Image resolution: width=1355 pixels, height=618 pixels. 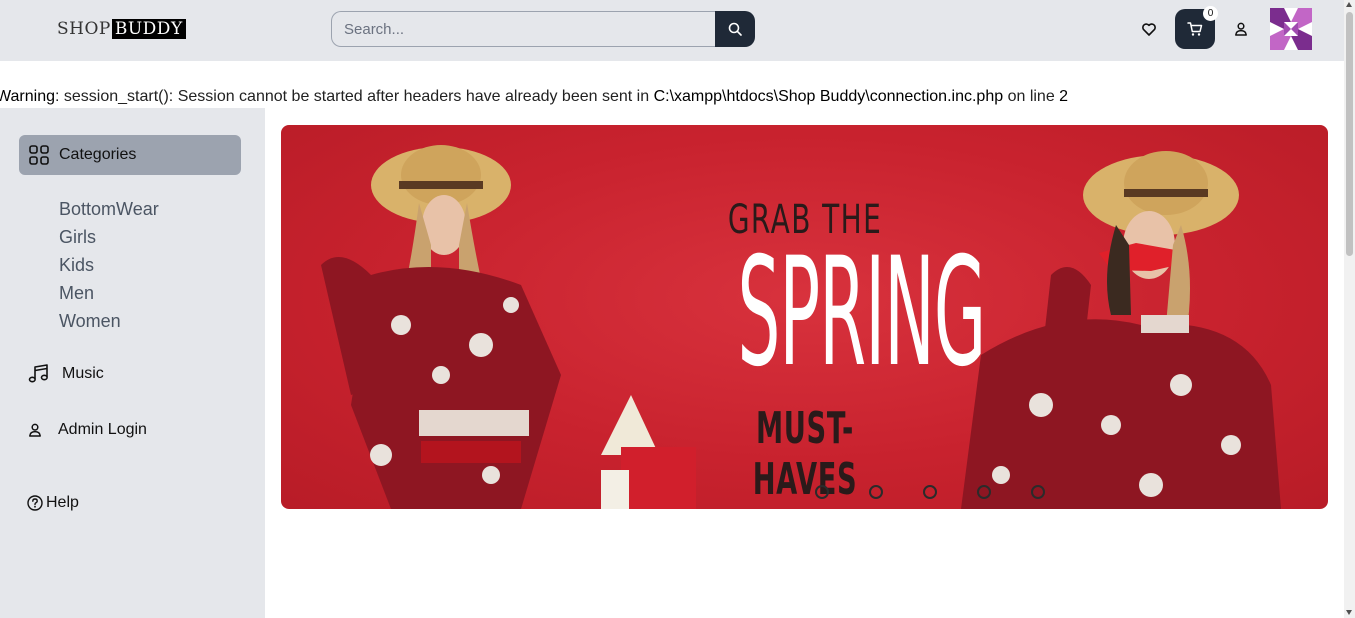 What do you see at coordinates (39, 155) in the screenshot?
I see `grid-icon` at bounding box center [39, 155].